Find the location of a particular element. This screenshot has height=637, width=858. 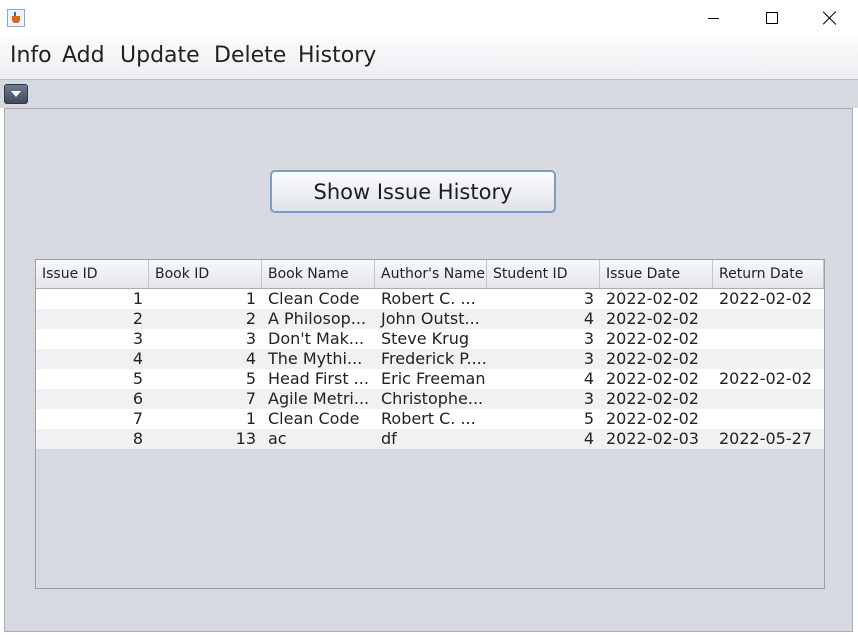

table-row: 8 13 ac df 4 2022-02-03 2022-05-27 is located at coordinates (430, 439).